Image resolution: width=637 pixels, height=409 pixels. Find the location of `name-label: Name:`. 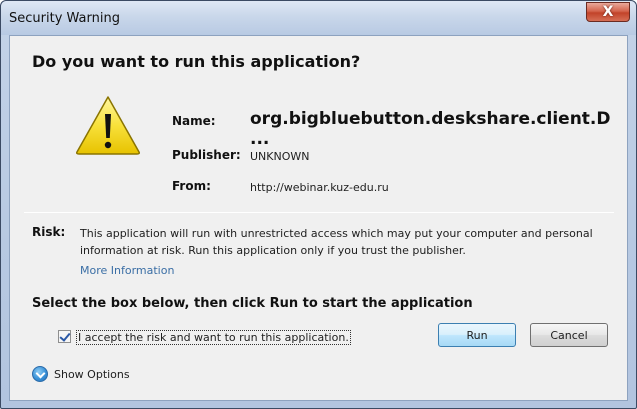

name-label: Name: is located at coordinates (194, 121).